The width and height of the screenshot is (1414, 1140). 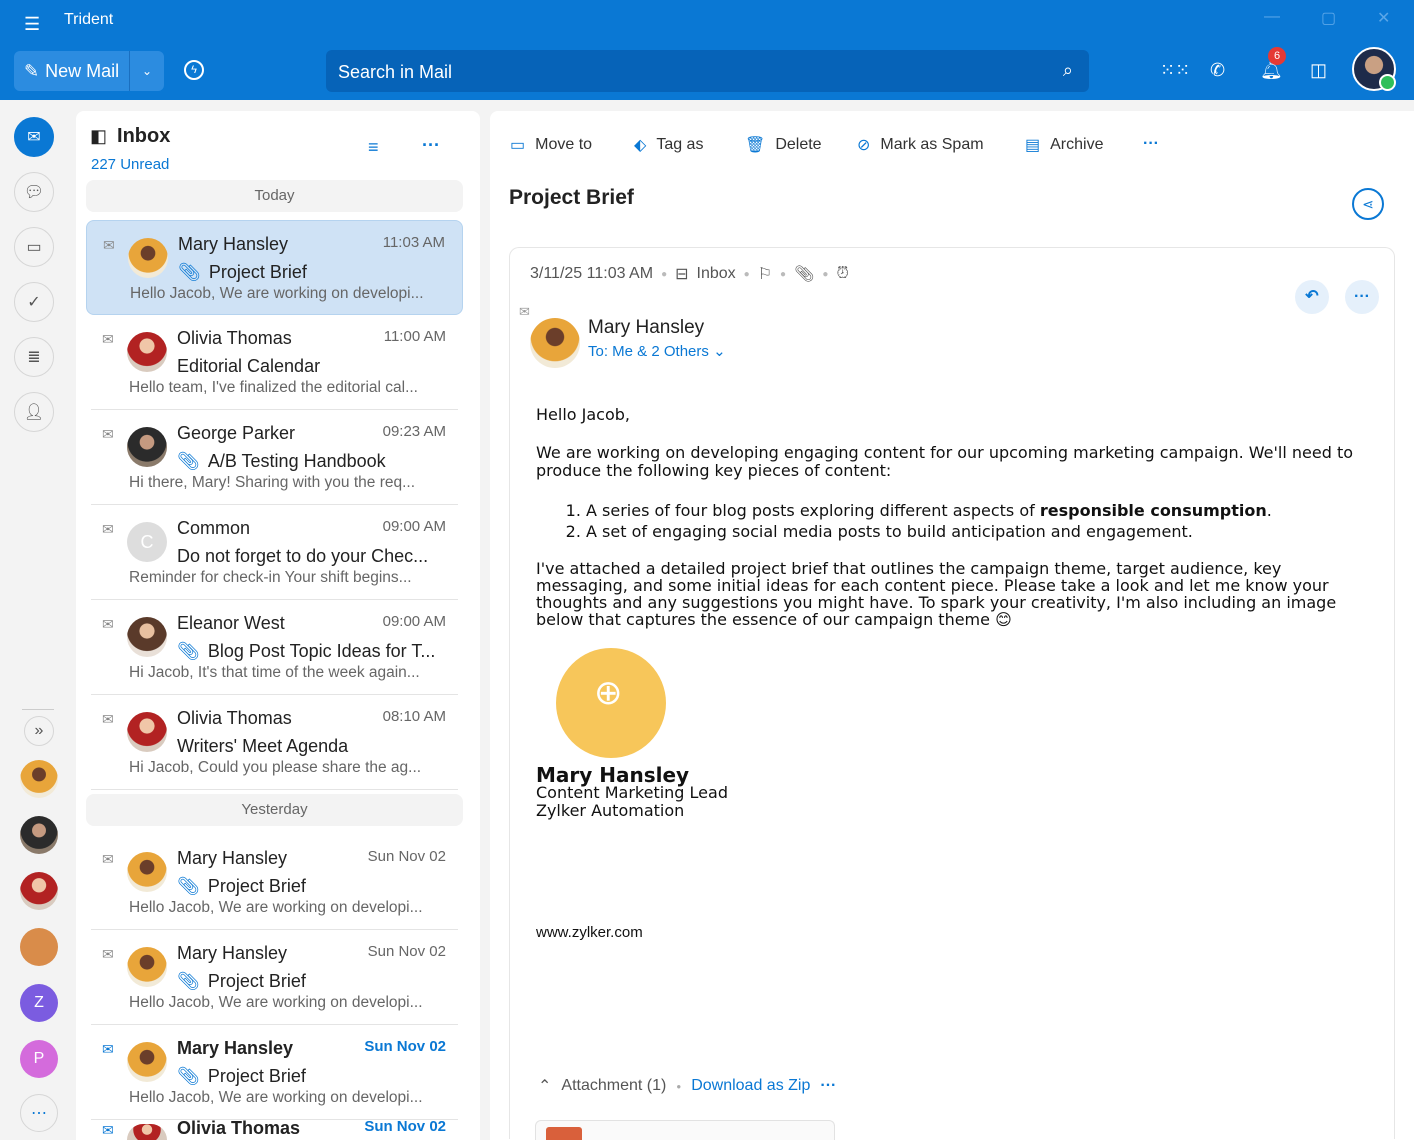 What do you see at coordinates (32, 24) in the screenshot?
I see `menu-icon: ☰` at bounding box center [32, 24].